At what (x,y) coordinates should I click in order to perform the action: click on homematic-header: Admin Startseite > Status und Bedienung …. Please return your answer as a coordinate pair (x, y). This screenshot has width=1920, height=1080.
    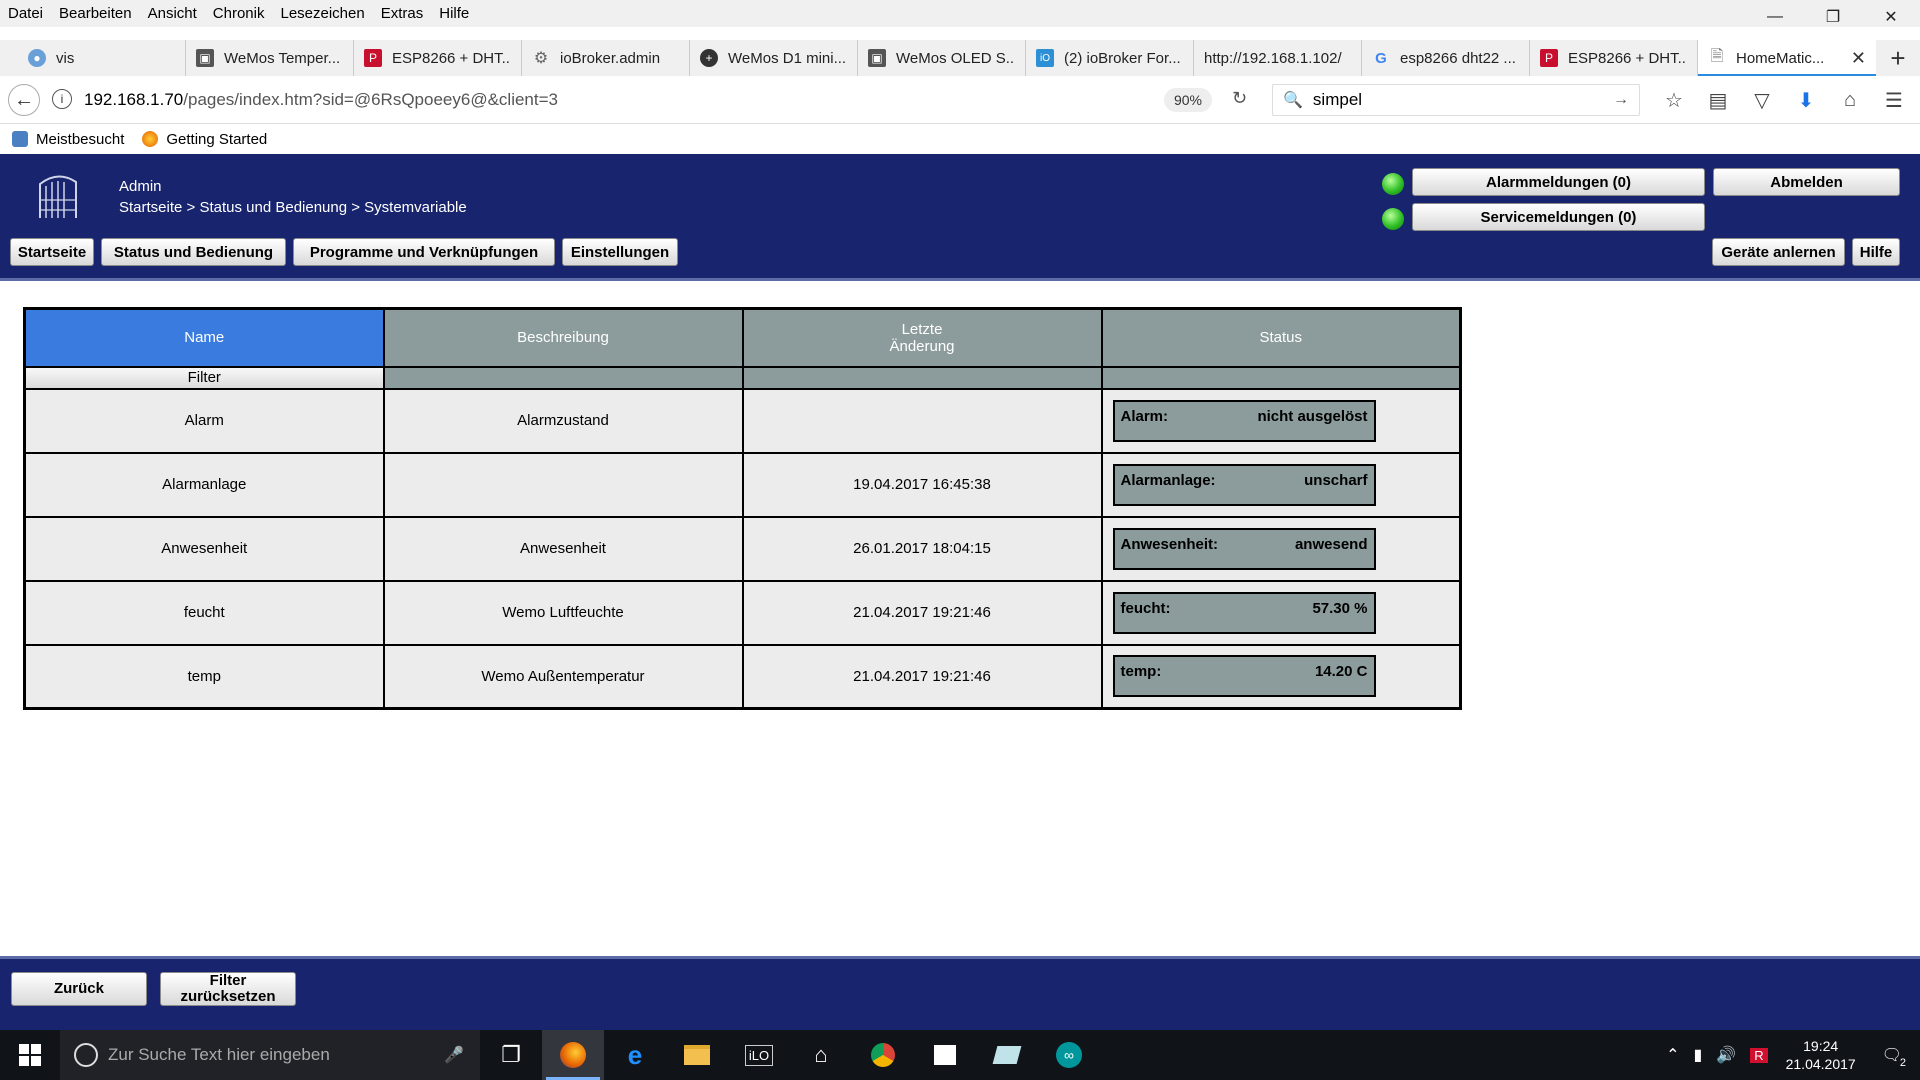
    Looking at the image, I should click on (960, 217).